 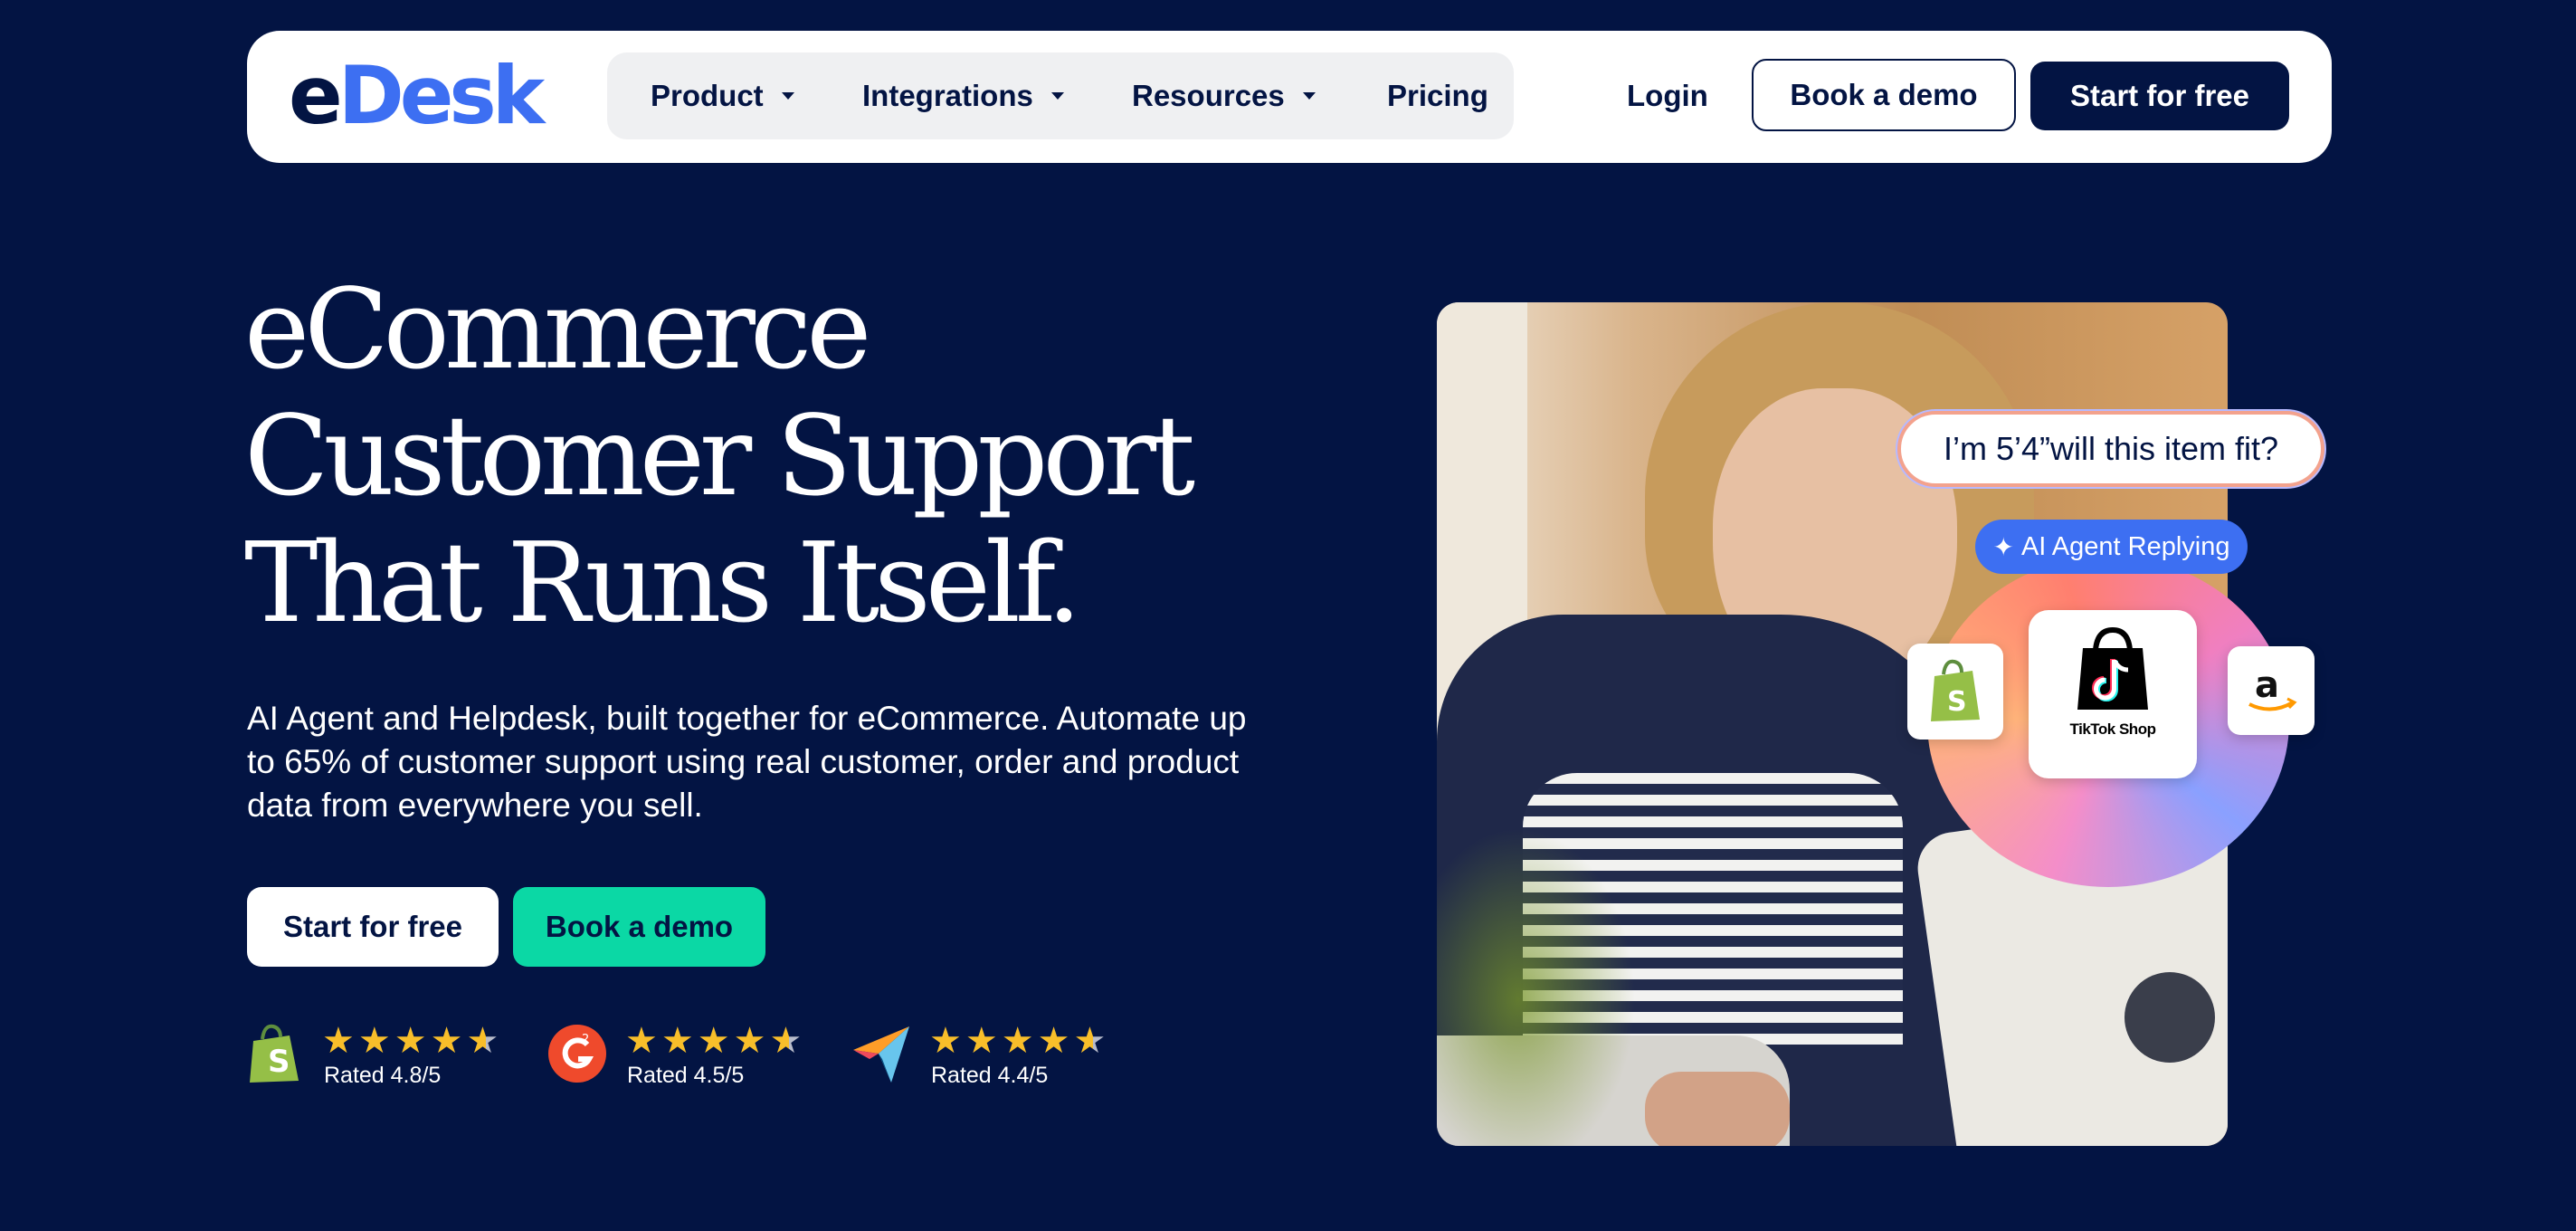 What do you see at coordinates (316, 95) in the screenshot?
I see `logo-e: e` at bounding box center [316, 95].